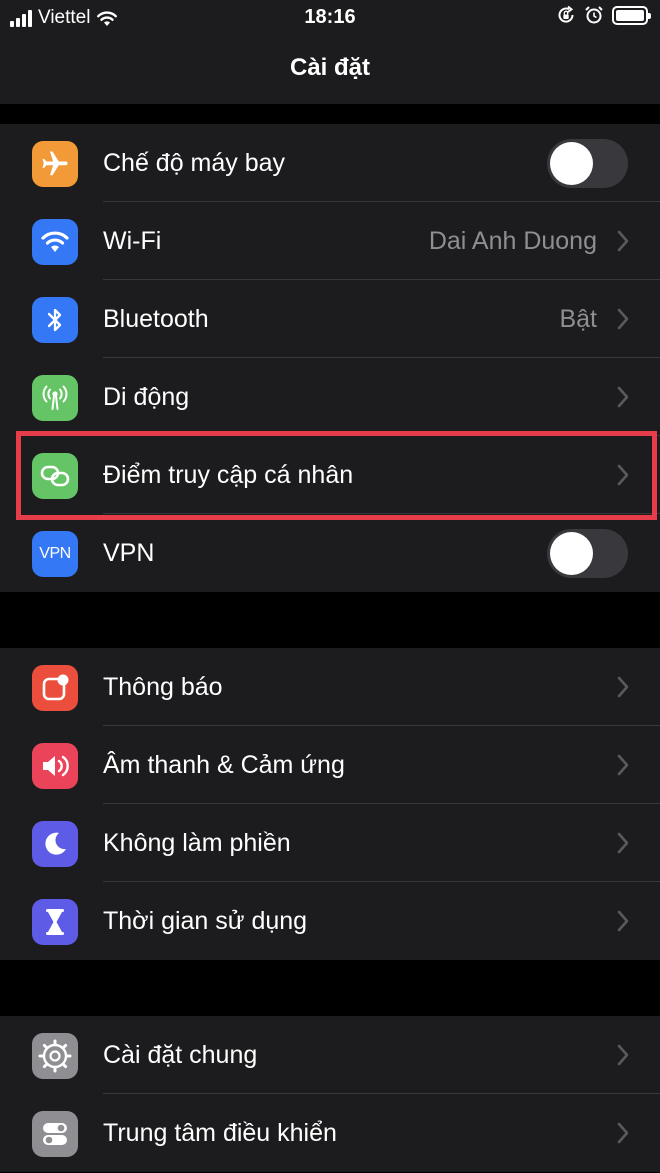 Image resolution: width=660 pixels, height=1173 pixels. I want to click on settings-row-trung-tam-dieu-khien: Trung tâm điều khiển, so click(330, 1133).